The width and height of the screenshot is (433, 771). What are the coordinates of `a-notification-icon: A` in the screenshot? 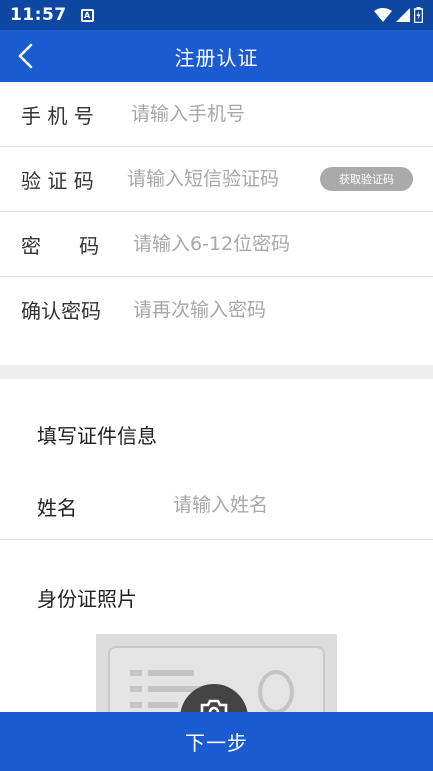 It's located at (87, 15).